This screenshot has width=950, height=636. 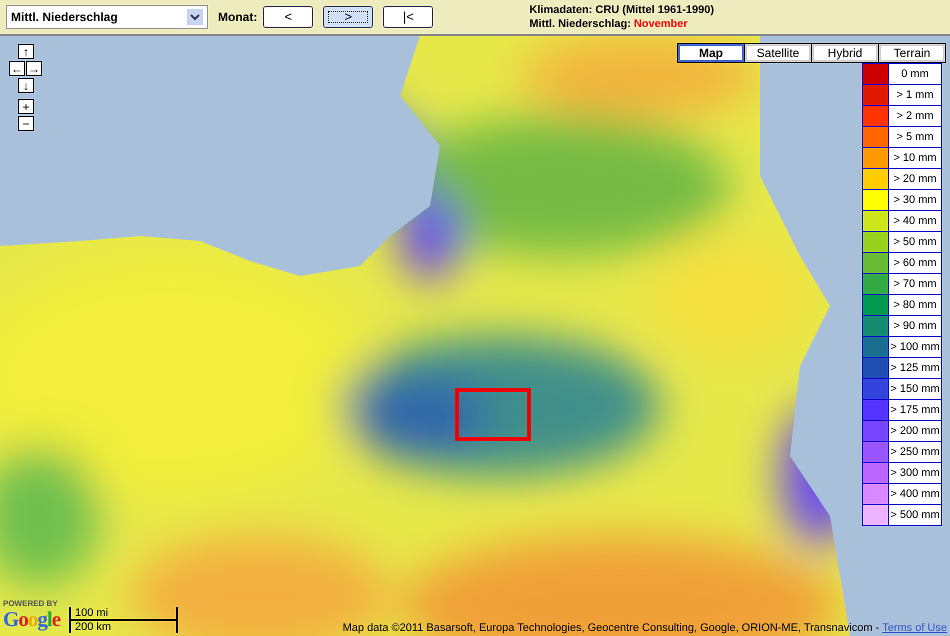 I want to click on pan-right-button: →, so click(x=34, y=68).